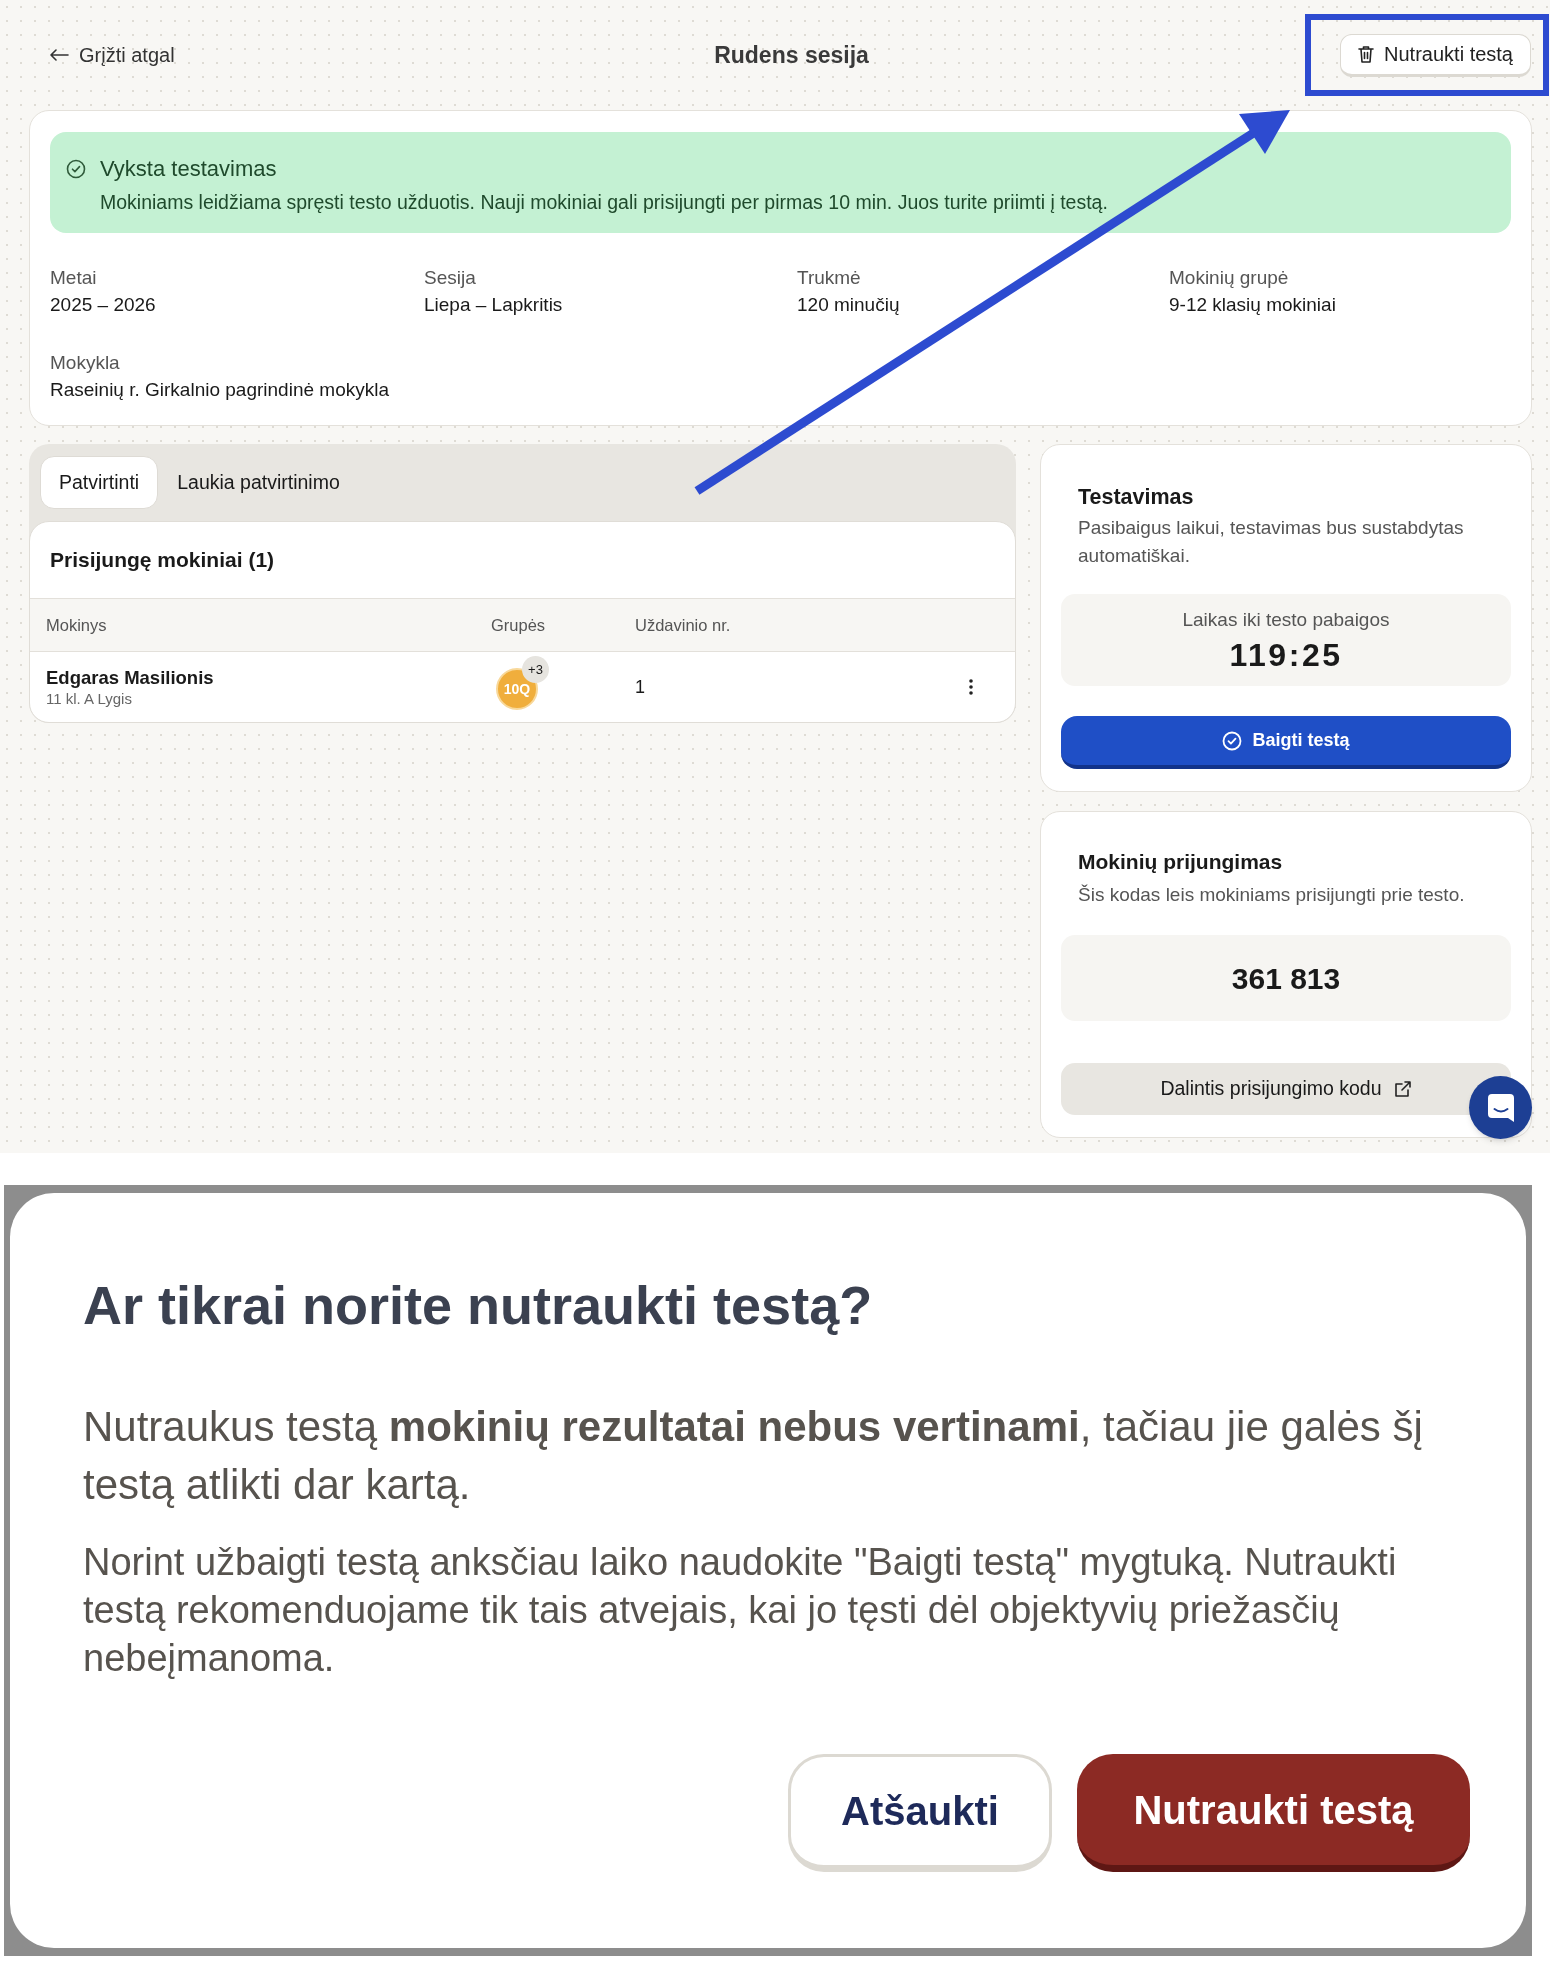  What do you see at coordinates (1271, 542) in the screenshot?
I see `card-description: Pasibaigus laikui, testavimas bus sustabdytas automatiškai.` at bounding box center [1271, 542].